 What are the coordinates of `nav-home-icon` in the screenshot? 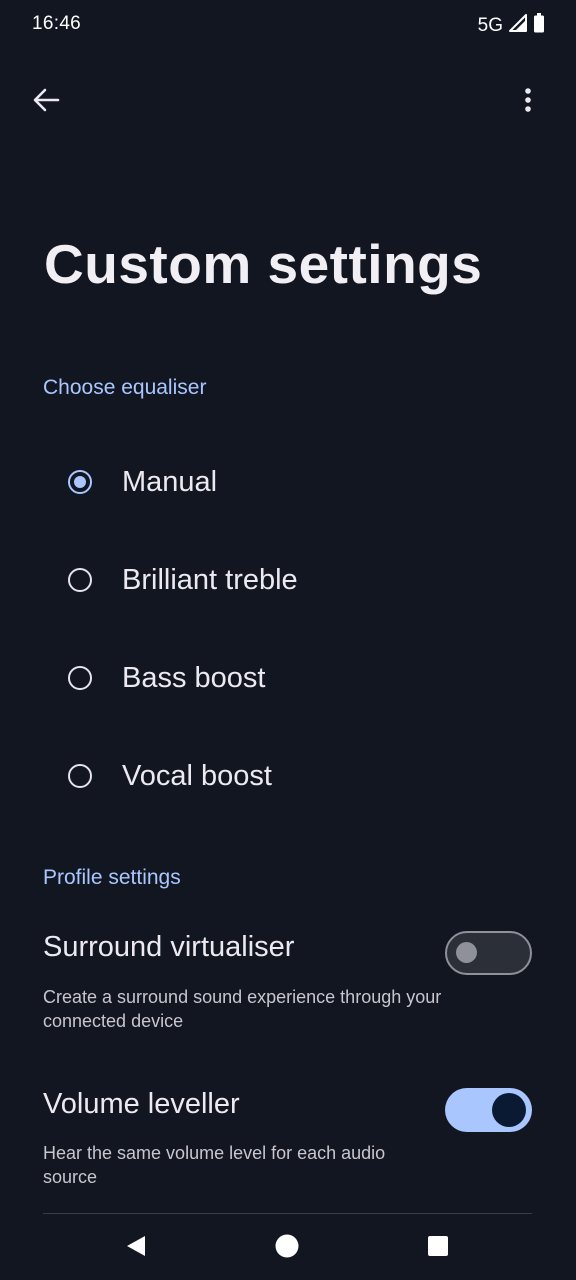 It's located at (287, 1248).